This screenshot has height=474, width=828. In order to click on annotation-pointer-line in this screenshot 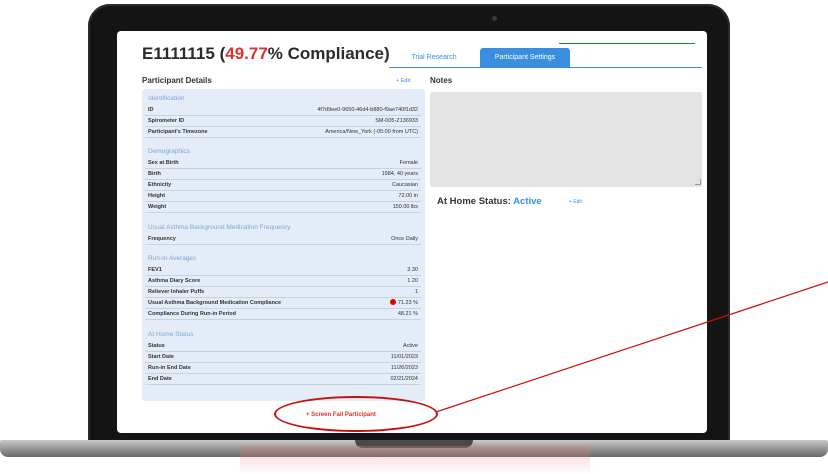, I will do `click(631, 347)`.